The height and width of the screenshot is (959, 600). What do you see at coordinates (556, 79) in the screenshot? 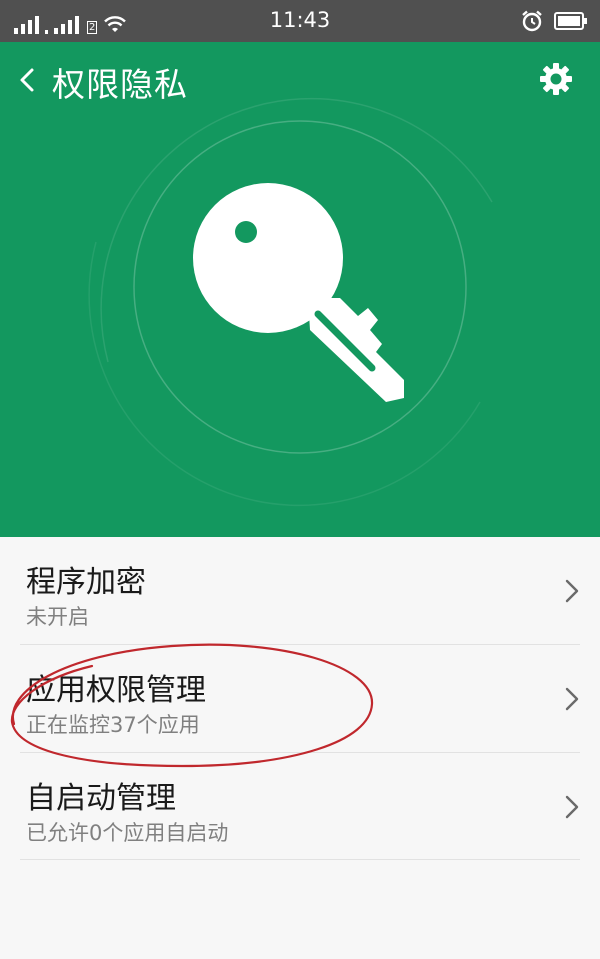
I see `gear-icon` at bounding box center [556, 79].